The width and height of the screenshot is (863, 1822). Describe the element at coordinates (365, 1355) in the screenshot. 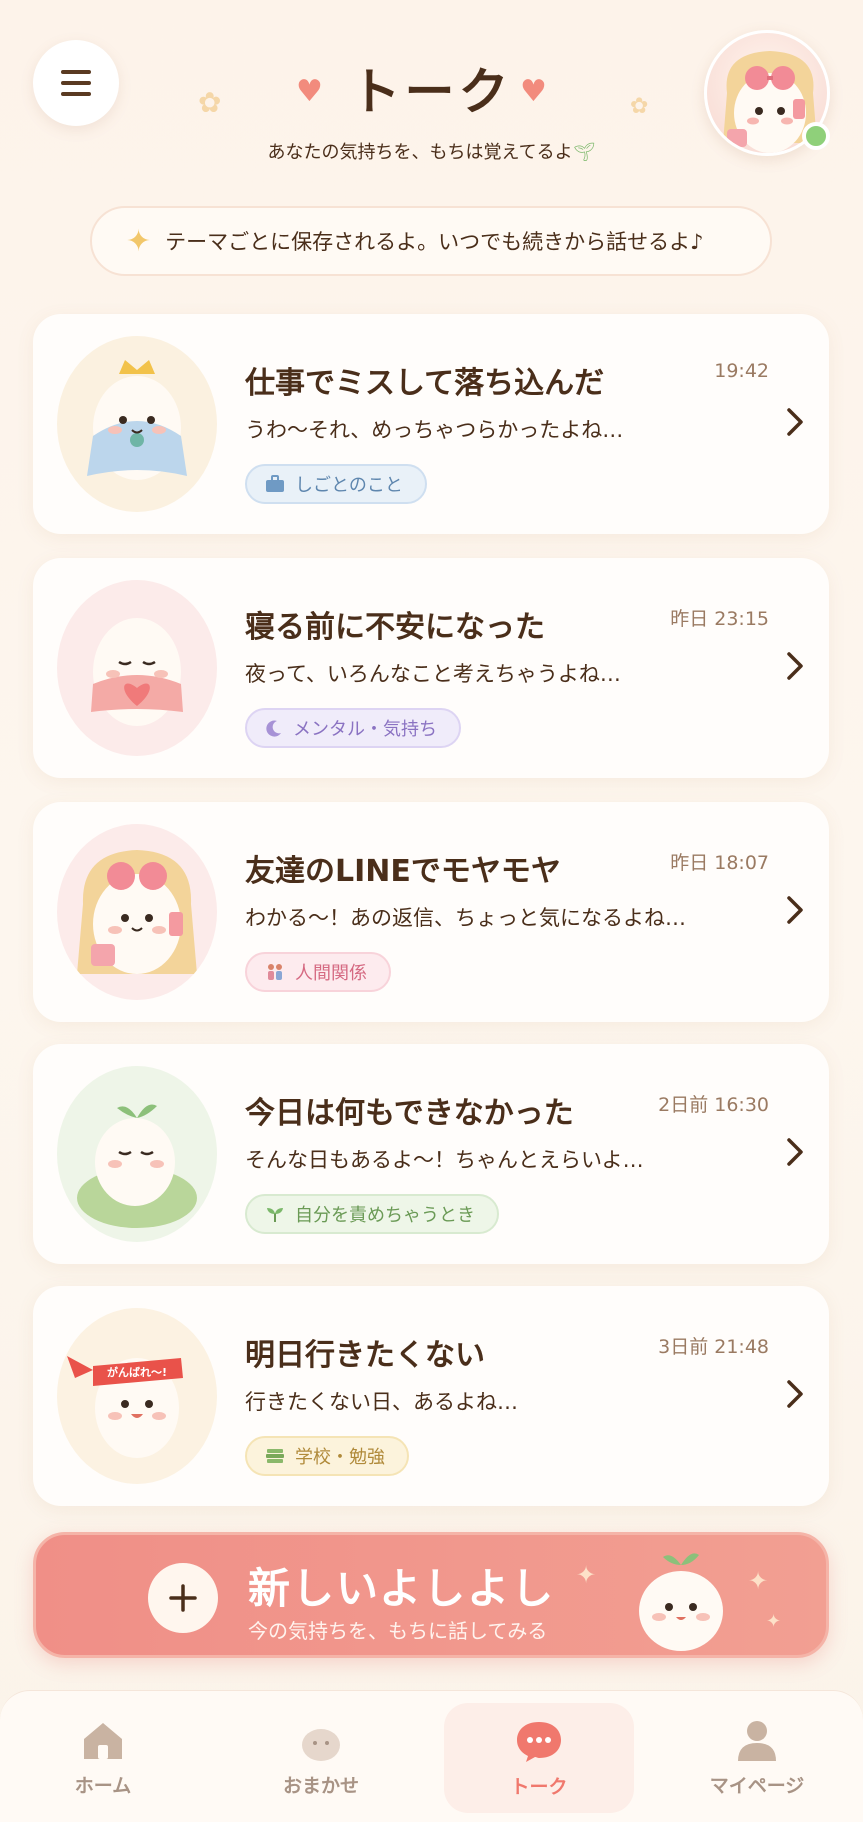

I see `conversation-title: 明日行きたくない` at that location.